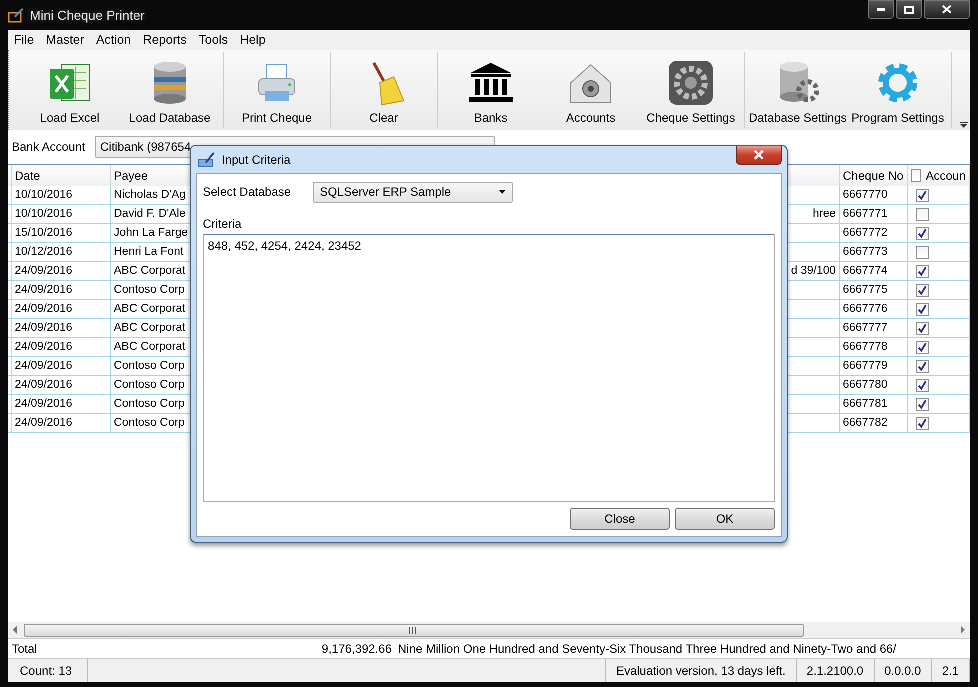 This screenshot has width=978, height=687. I want to click on table-cell: 6667770, so click(874, 195).